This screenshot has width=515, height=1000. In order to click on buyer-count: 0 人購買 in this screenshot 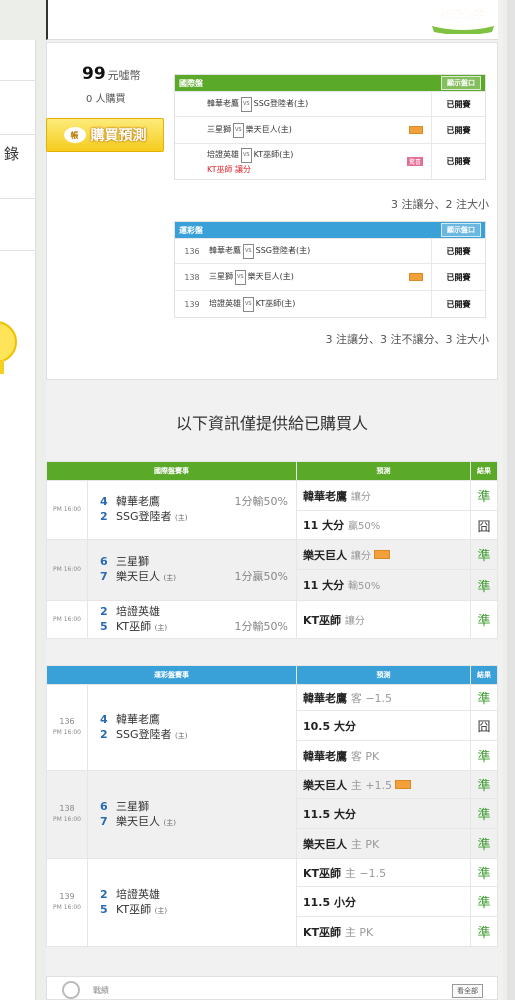, I will do `click(106, 99)`.